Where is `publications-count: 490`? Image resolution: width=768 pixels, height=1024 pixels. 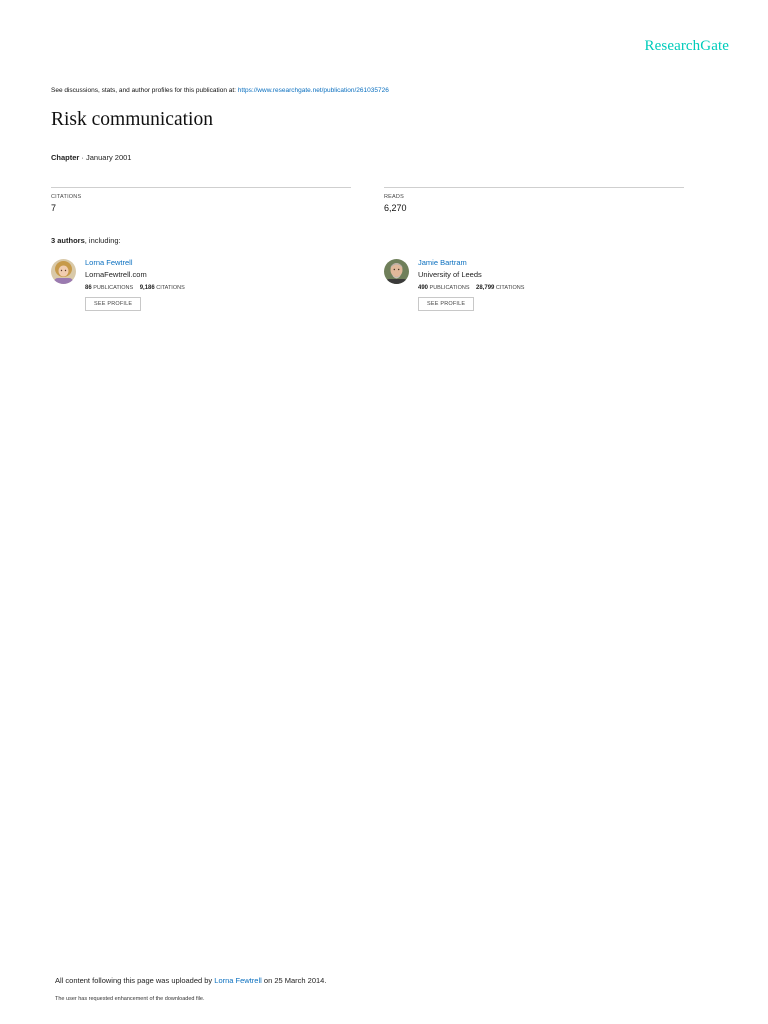
publications-count: 490 is located at coordinates (423, 288).